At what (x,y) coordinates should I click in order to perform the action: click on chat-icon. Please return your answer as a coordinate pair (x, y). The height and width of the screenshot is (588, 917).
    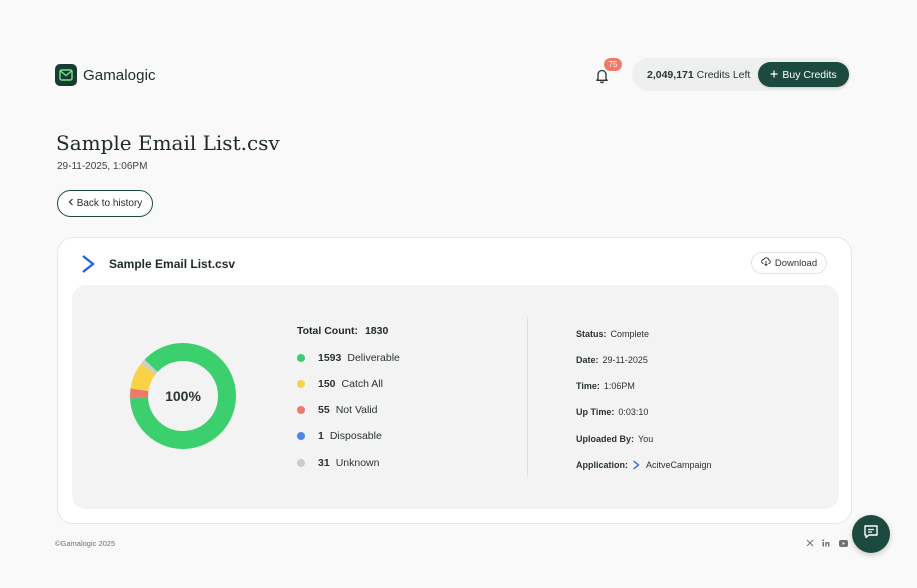
    Looking at the image, I should click on (871, 534).